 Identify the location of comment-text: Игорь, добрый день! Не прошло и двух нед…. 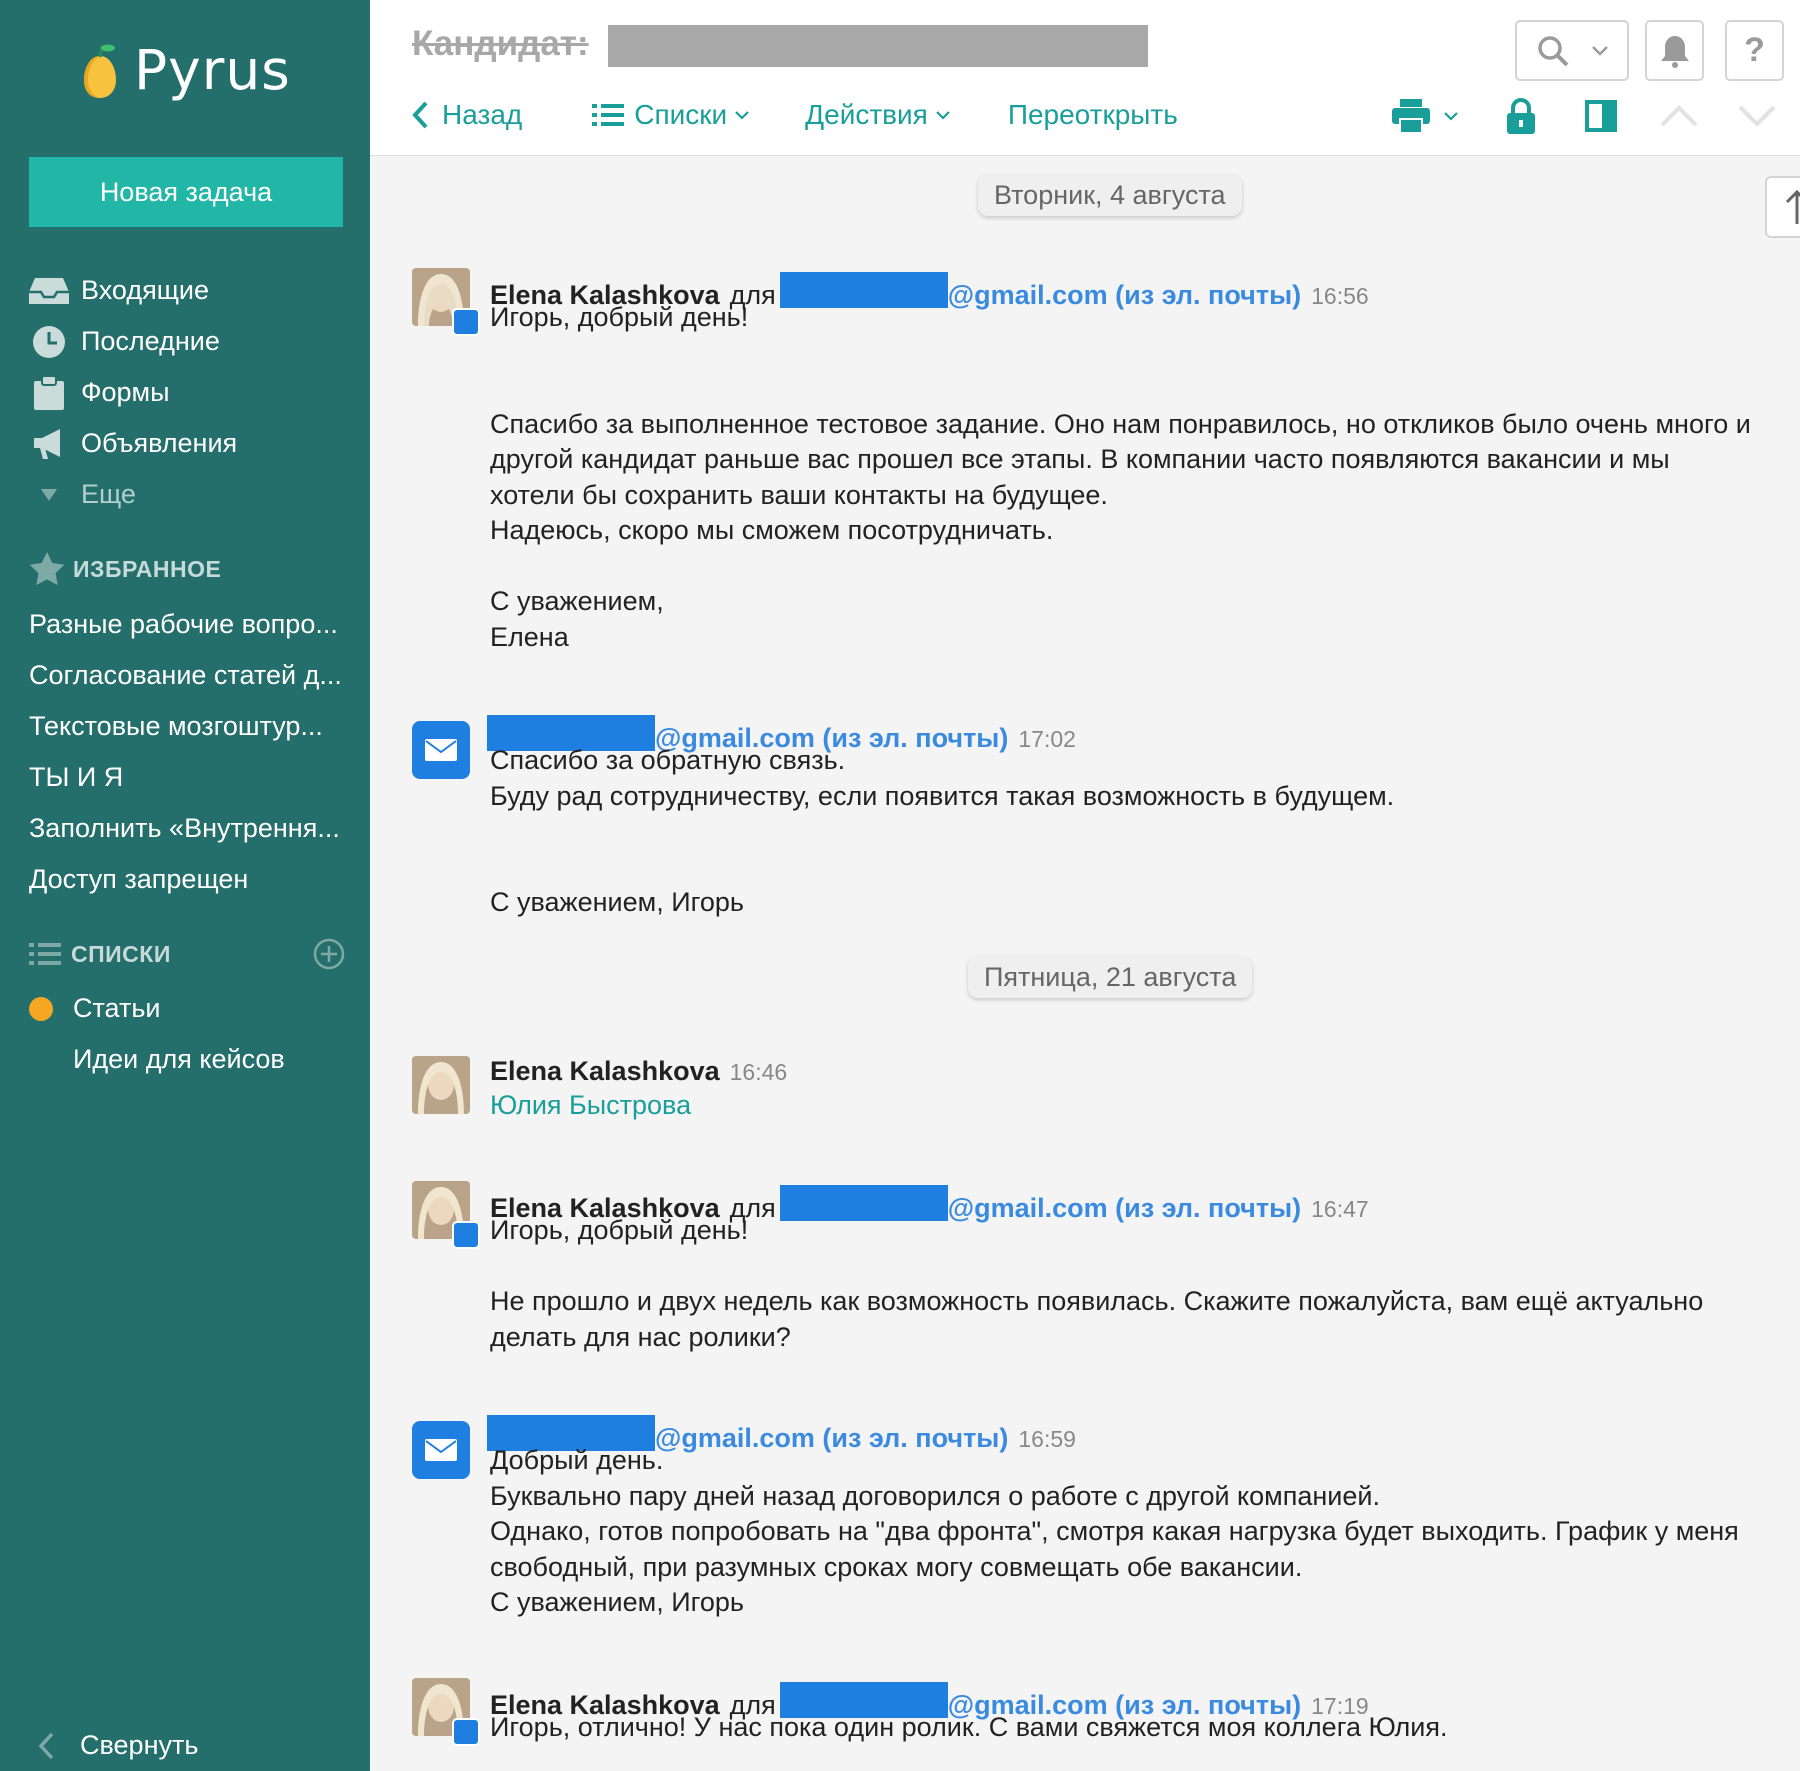
(1097, 1283).